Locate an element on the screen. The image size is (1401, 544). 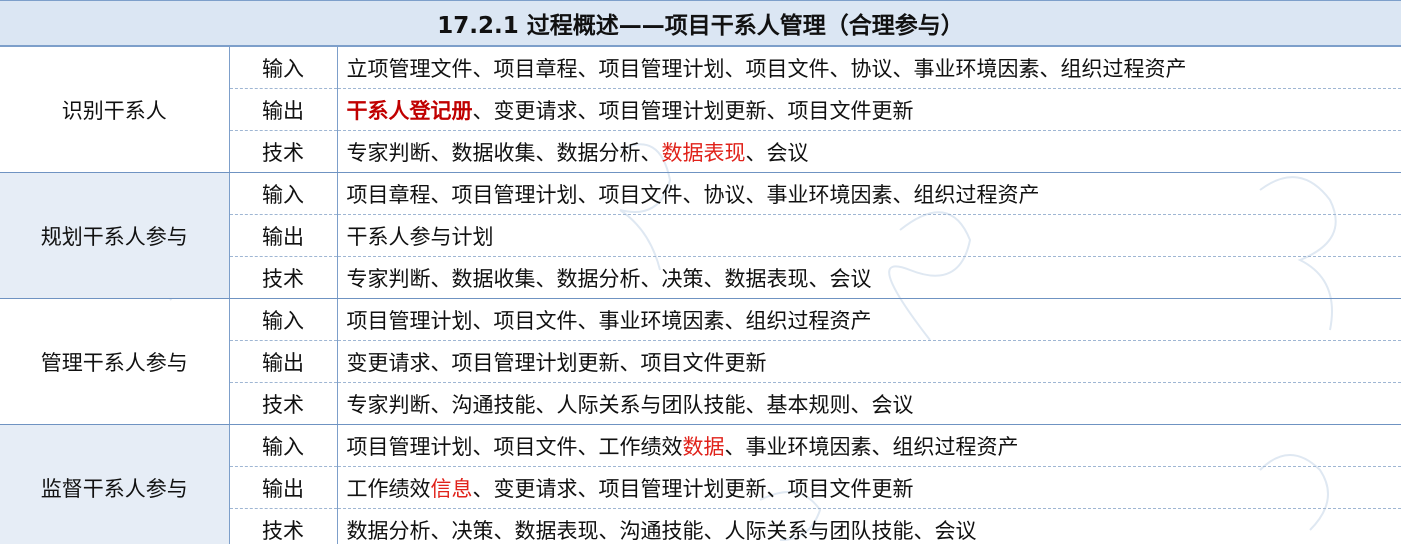
row-content: 专家判断、沟通技能、人际关系与团队技能、基本规则、会议 is located at coordinates (869, 403).